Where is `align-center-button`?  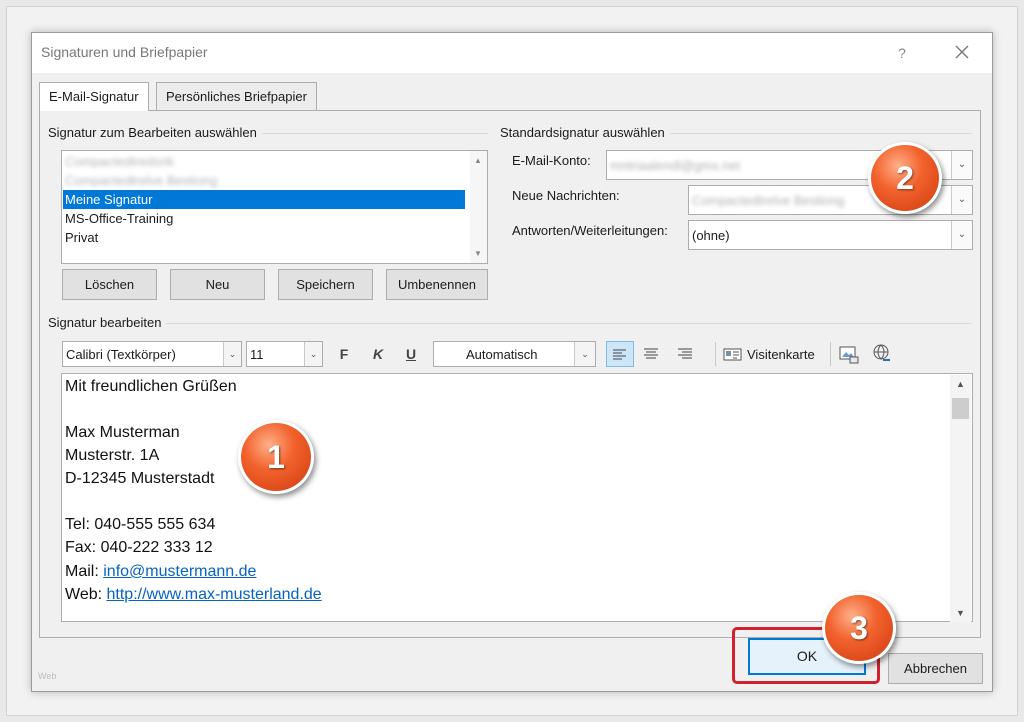 align-center-button is located at coordinates (652, 354).